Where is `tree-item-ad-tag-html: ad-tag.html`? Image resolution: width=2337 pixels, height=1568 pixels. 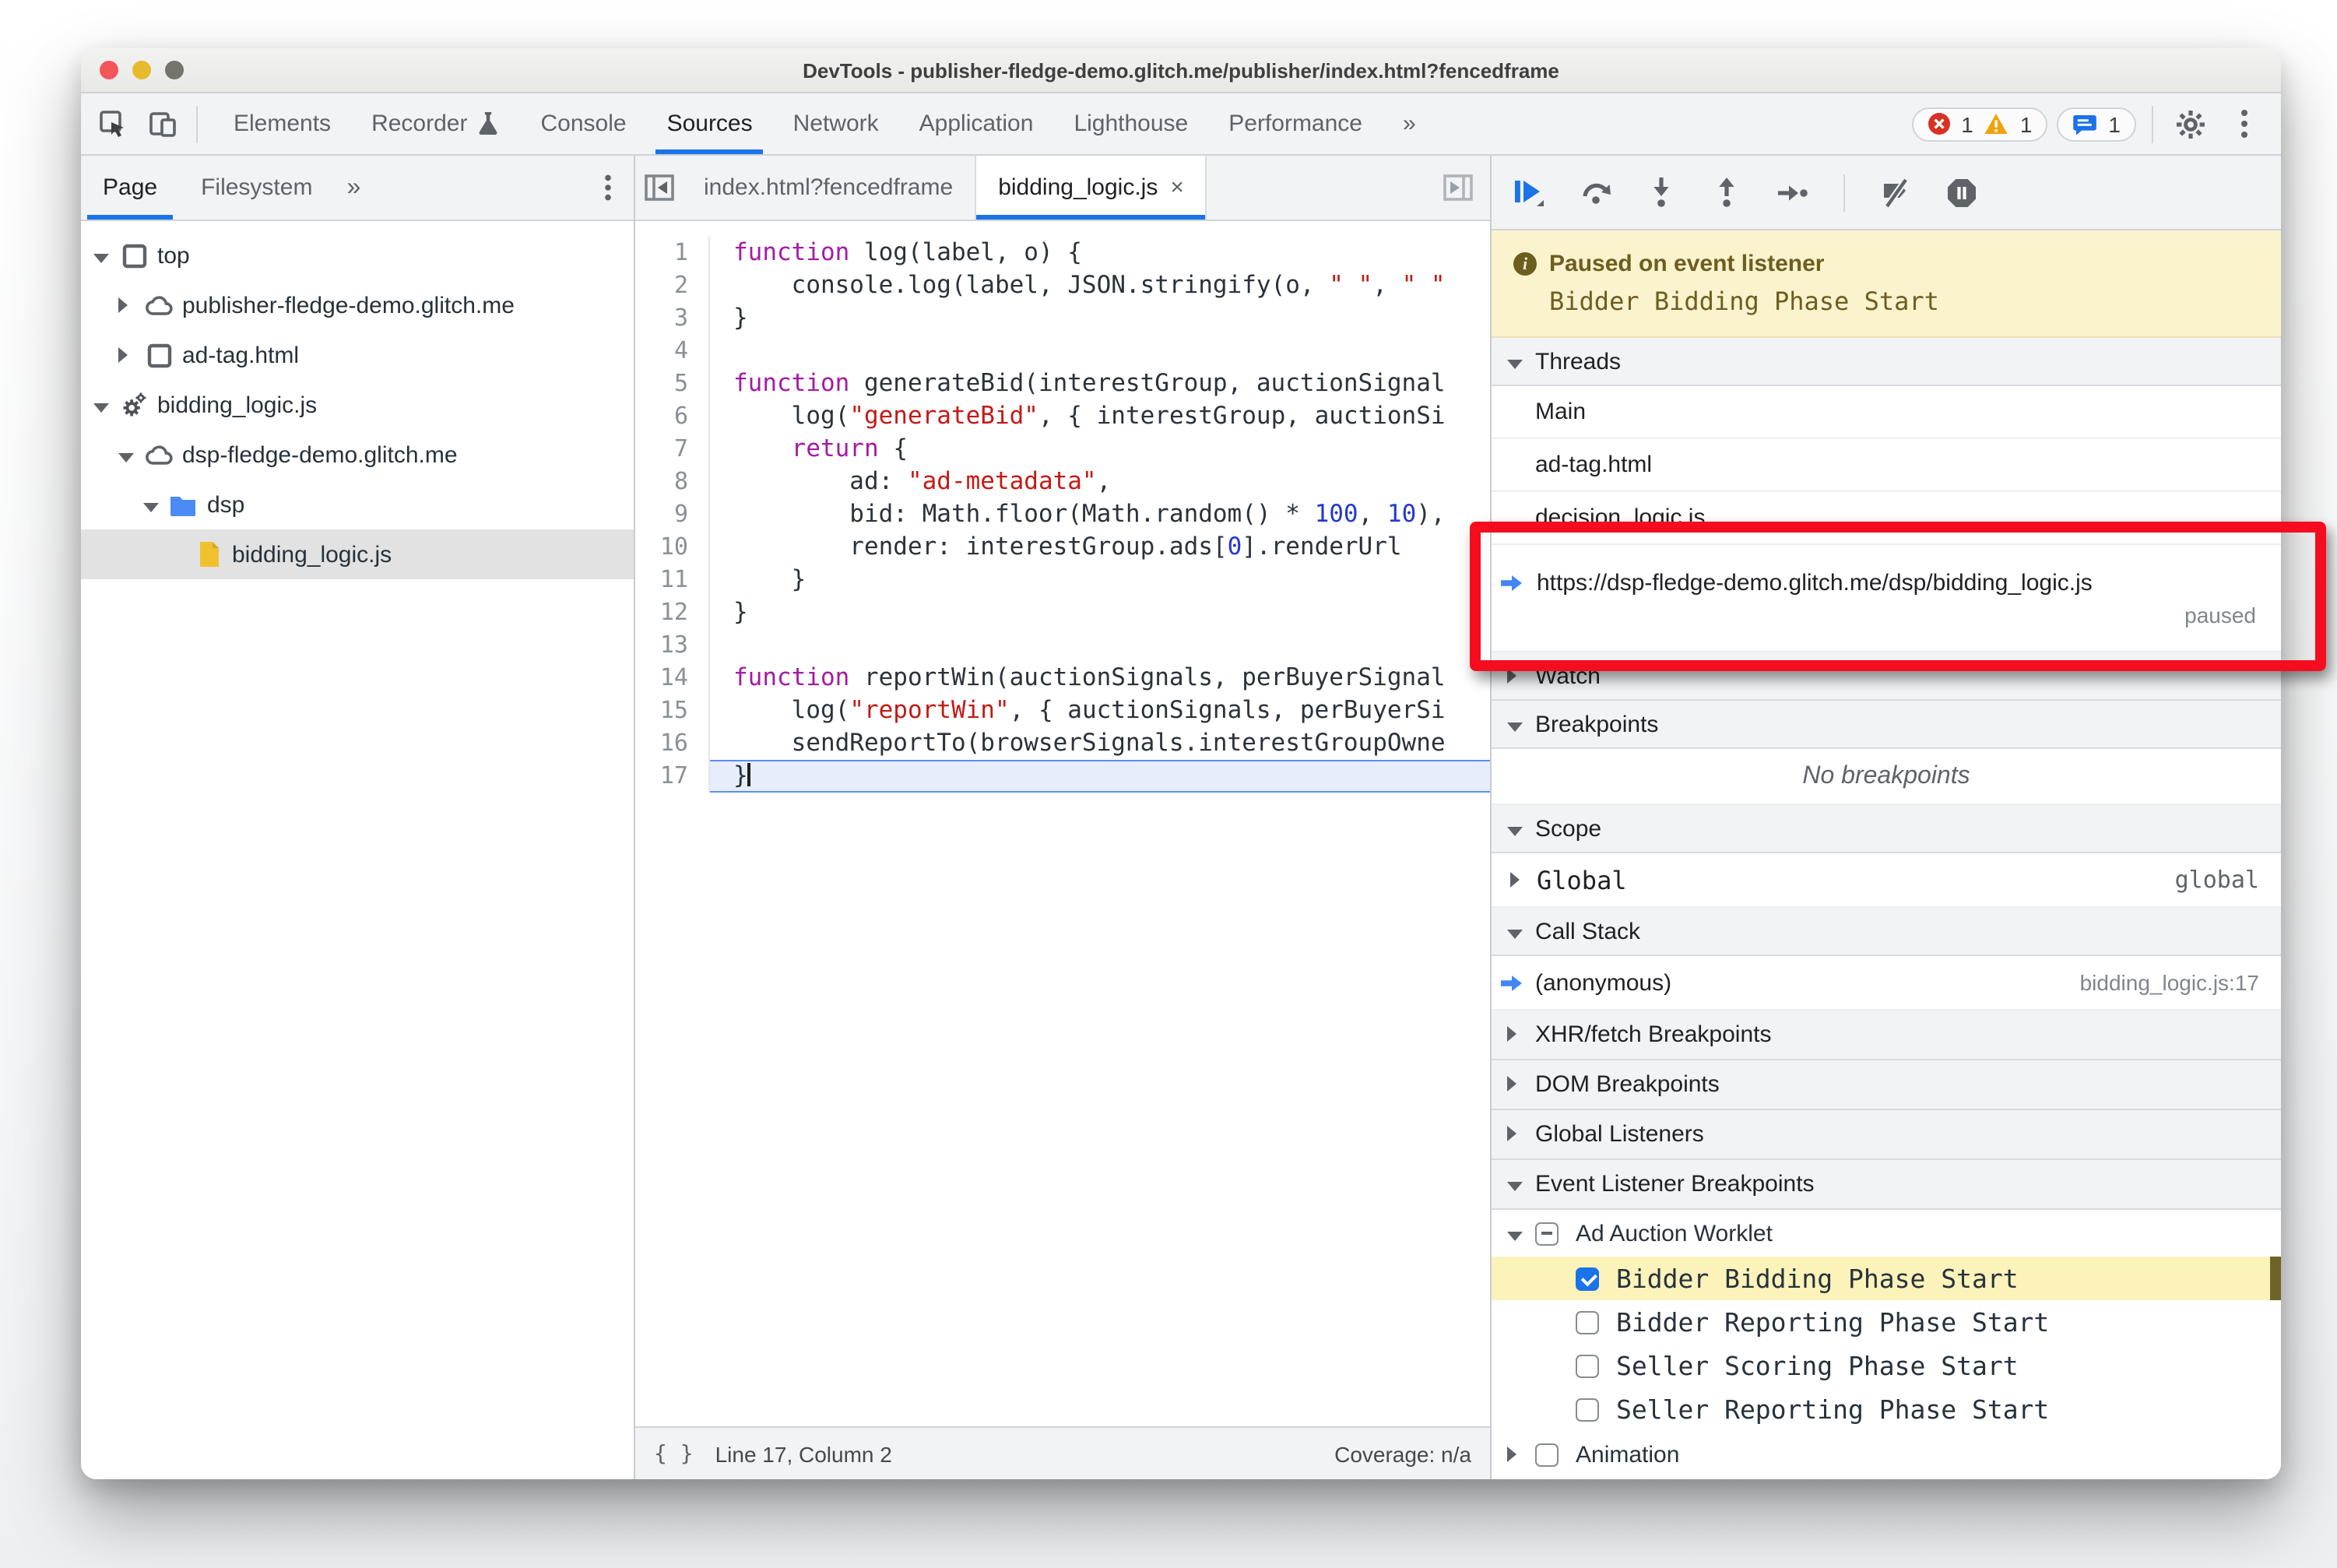
tree-item-ad-tag-html: ad-tag.html is located at coordinates (358, 355).